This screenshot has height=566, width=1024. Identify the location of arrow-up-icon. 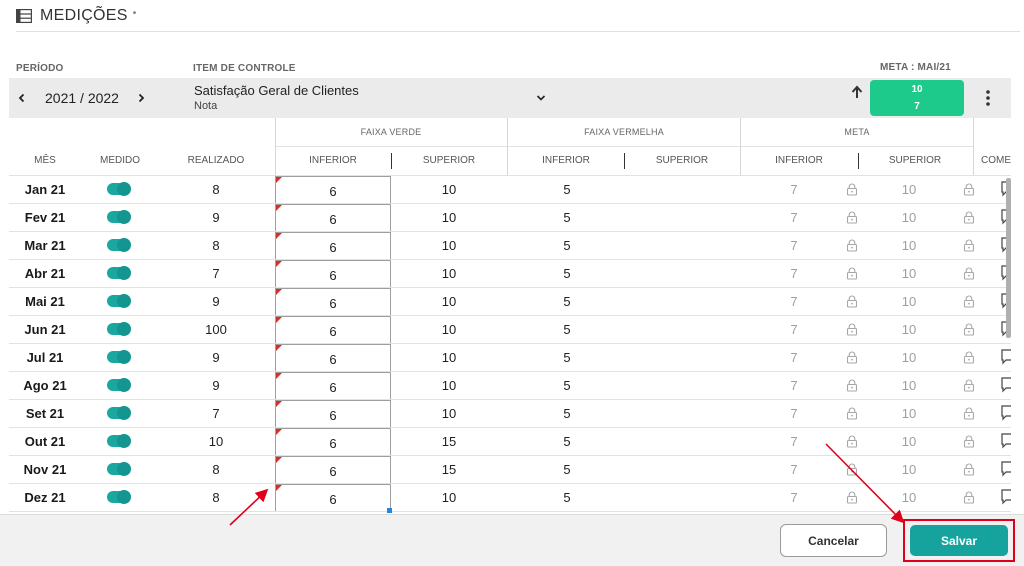
(857, 91).